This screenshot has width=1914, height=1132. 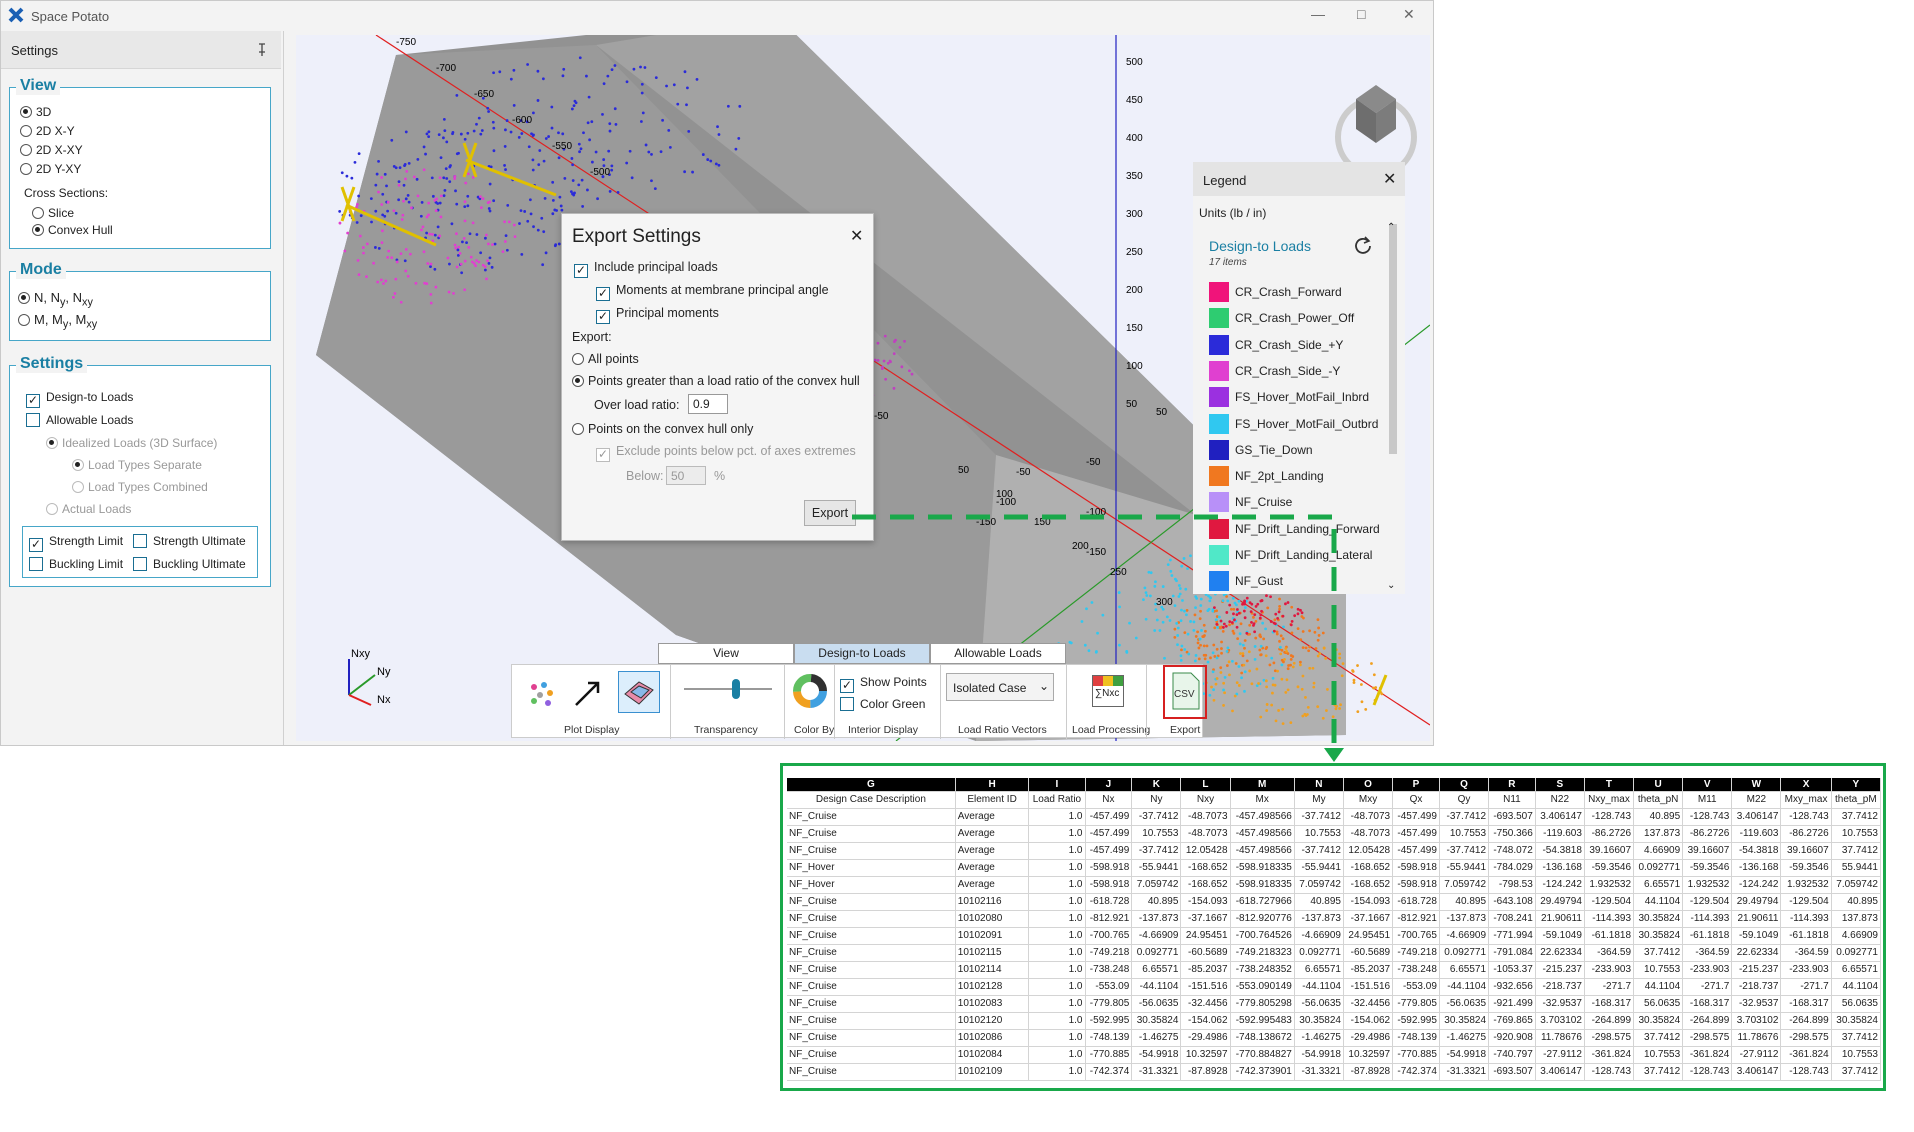 What do you see at coordinates (1416, 851) in the screenshot?
I see `cell: -457.499` at bounding box center [1416, 851].